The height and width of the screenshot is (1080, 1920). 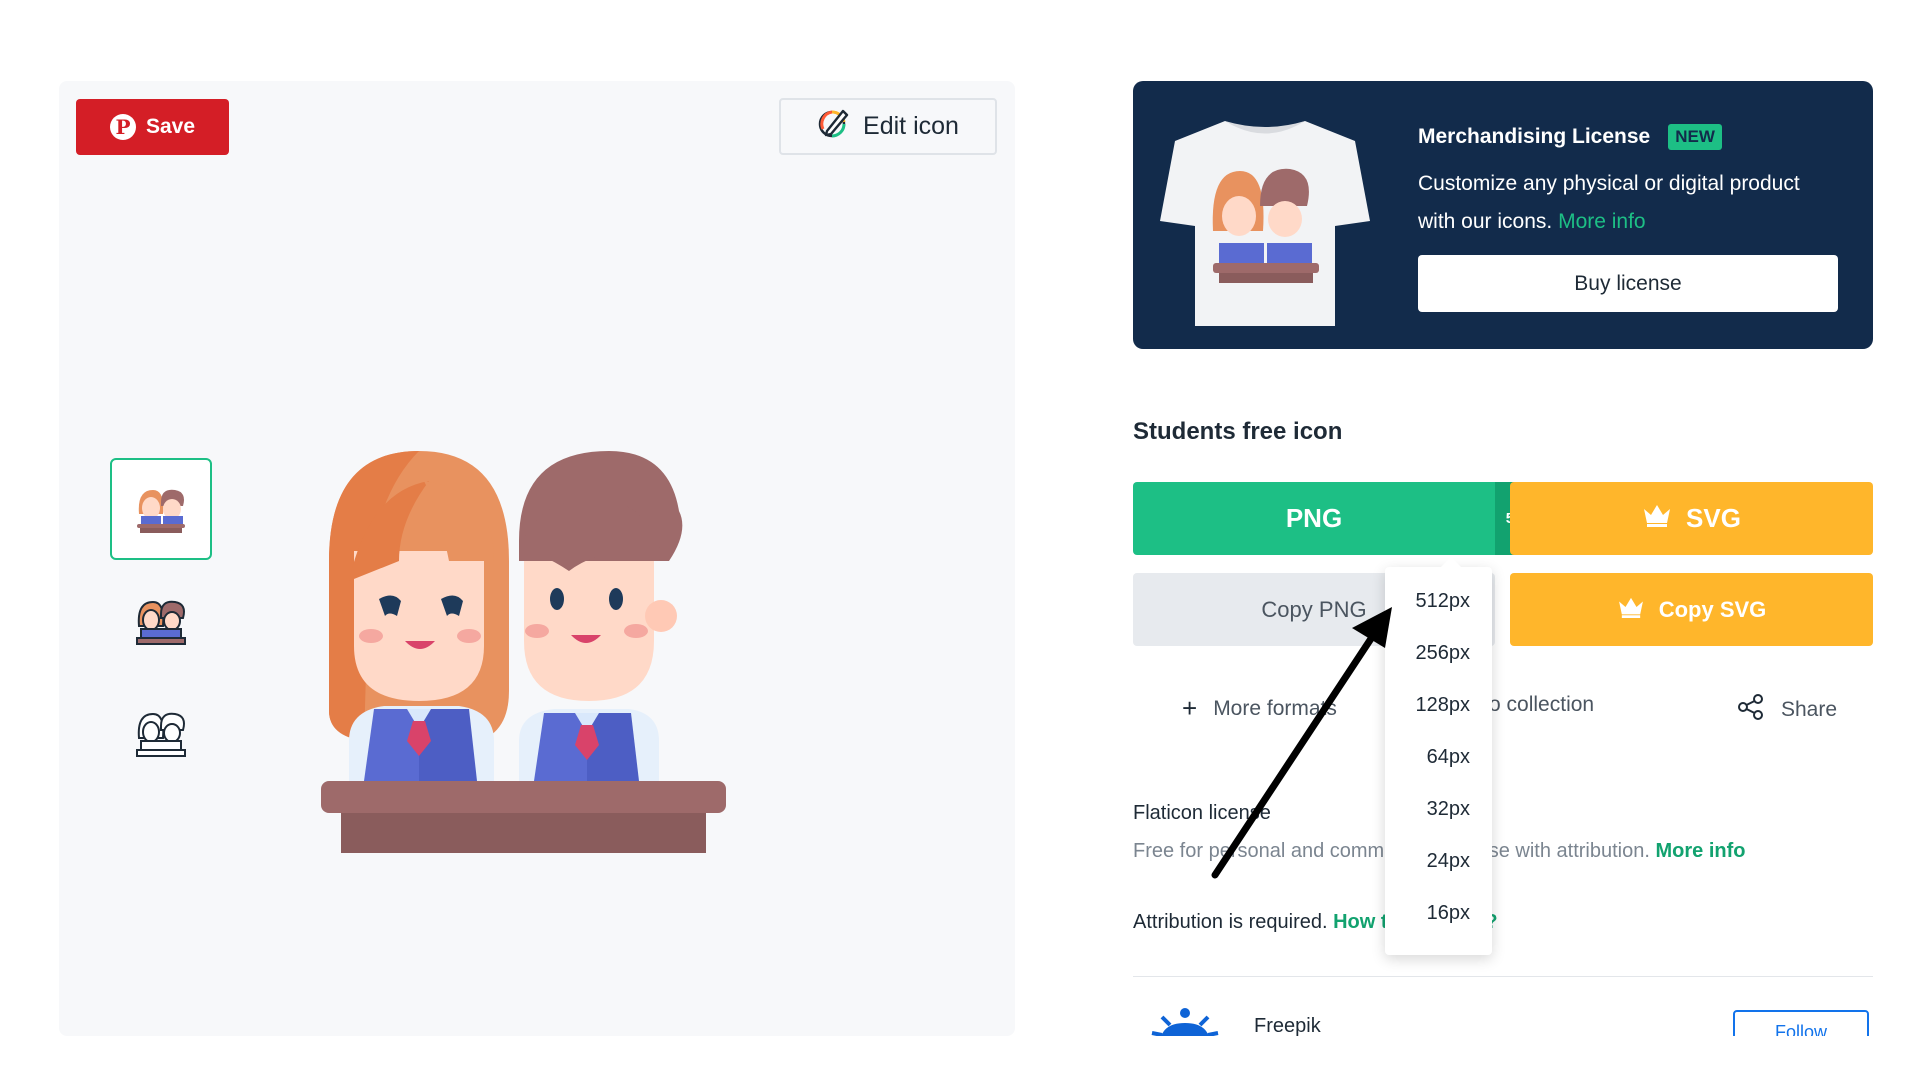 What do you see at coordinates (1713, 518) in the screenshot?
I see `svg-label: SVG` at bounding box center [1713, 518].